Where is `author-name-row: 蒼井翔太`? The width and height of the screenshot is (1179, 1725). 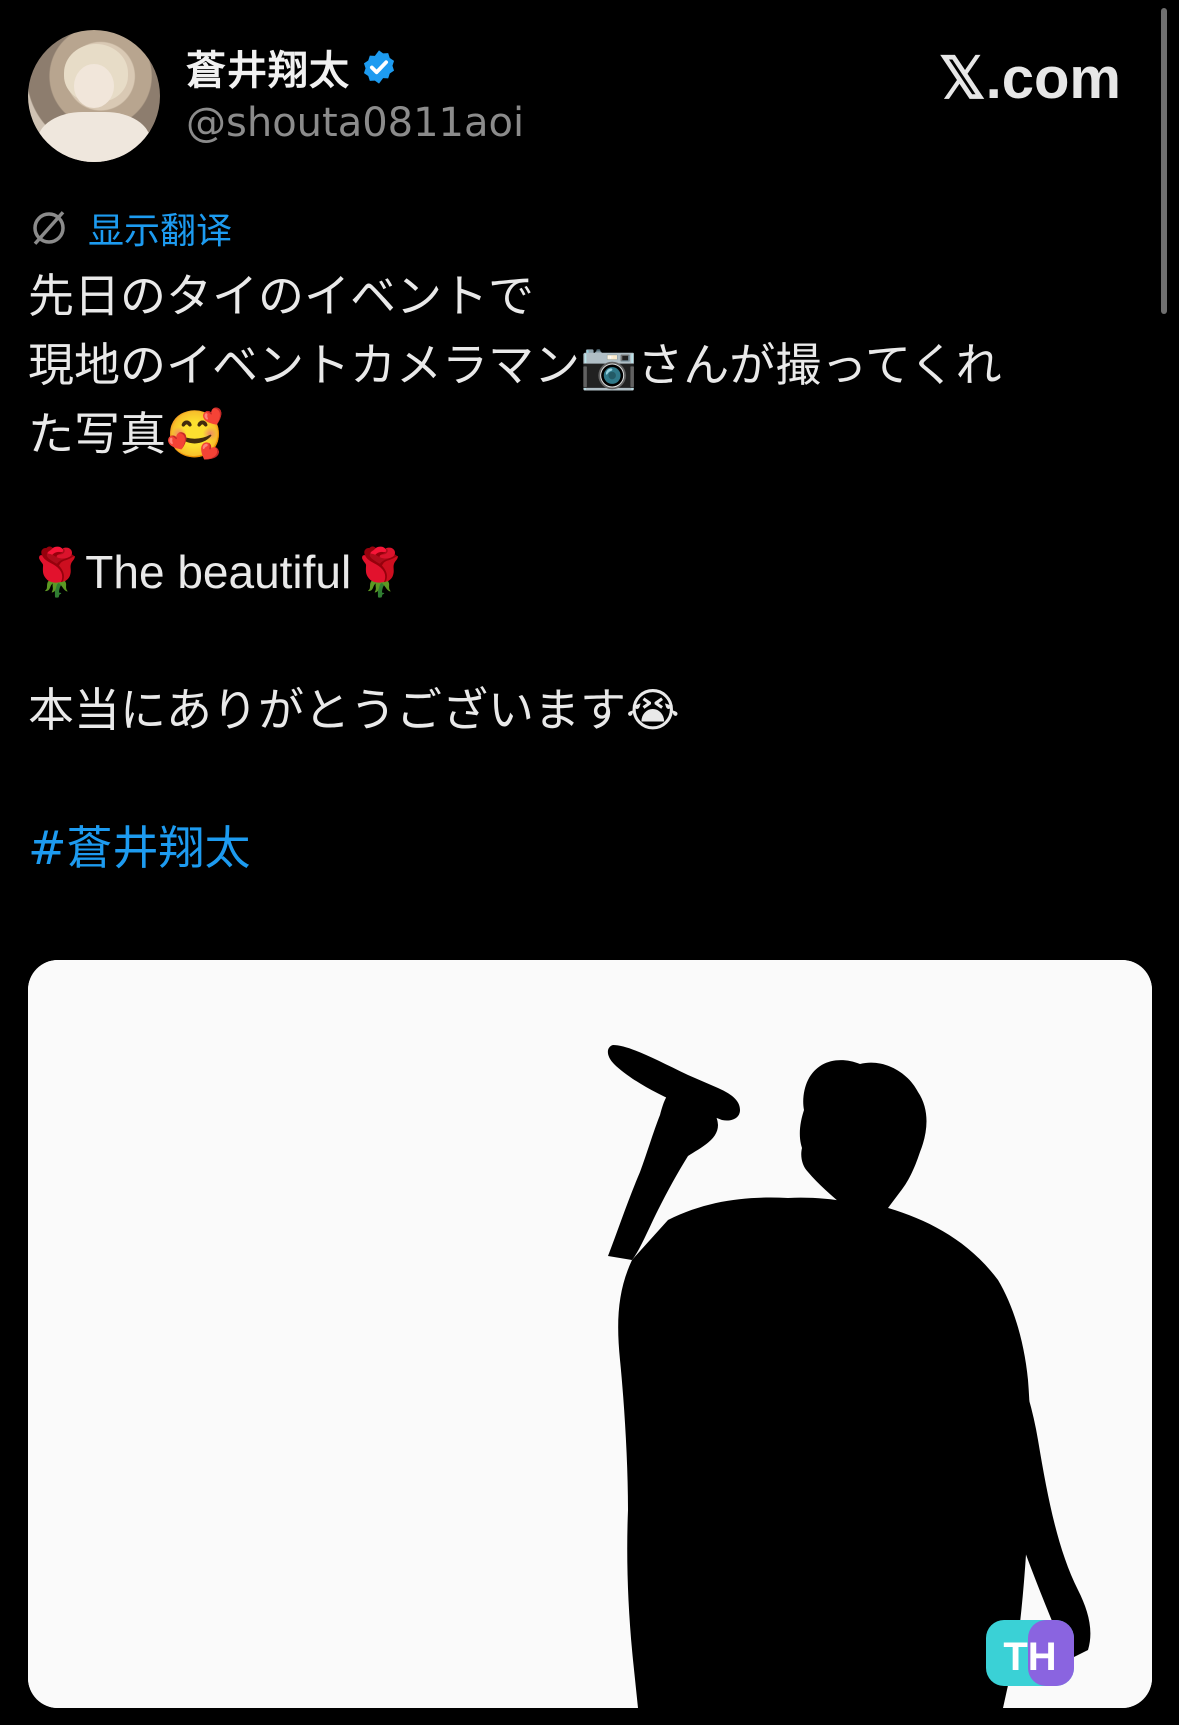 author-name-row: 蒼井翔太 is located at coordinates (292, 68).